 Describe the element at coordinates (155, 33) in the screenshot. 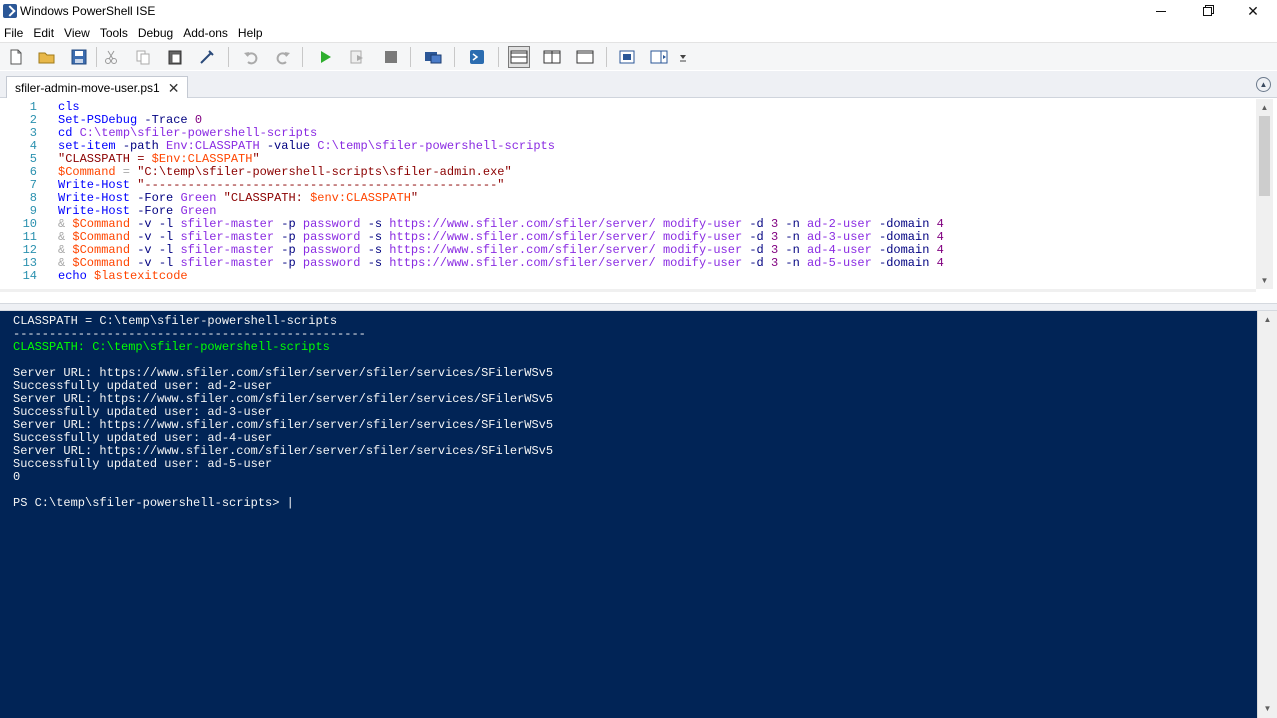

I see `menu-debug: Debug` at that location.